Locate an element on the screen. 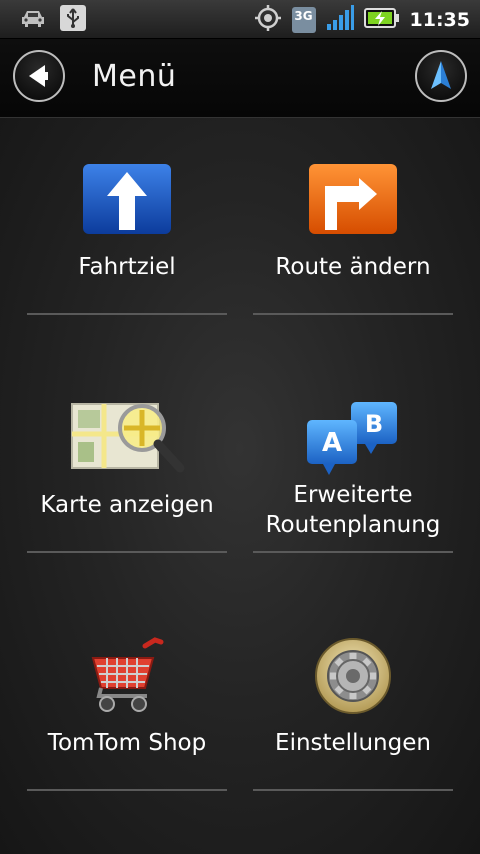 Image resolution: width=480 pixels, height=854 pixels. destination-arrow-icon is located at coordinates (127, 199).